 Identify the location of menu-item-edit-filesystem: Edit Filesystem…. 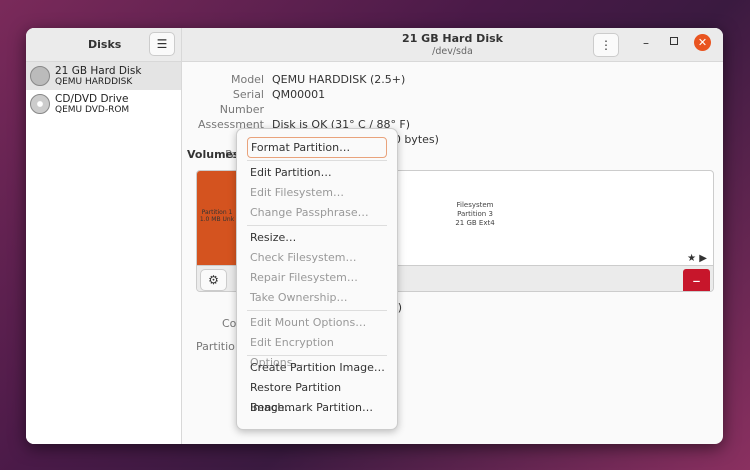
(297, 192).